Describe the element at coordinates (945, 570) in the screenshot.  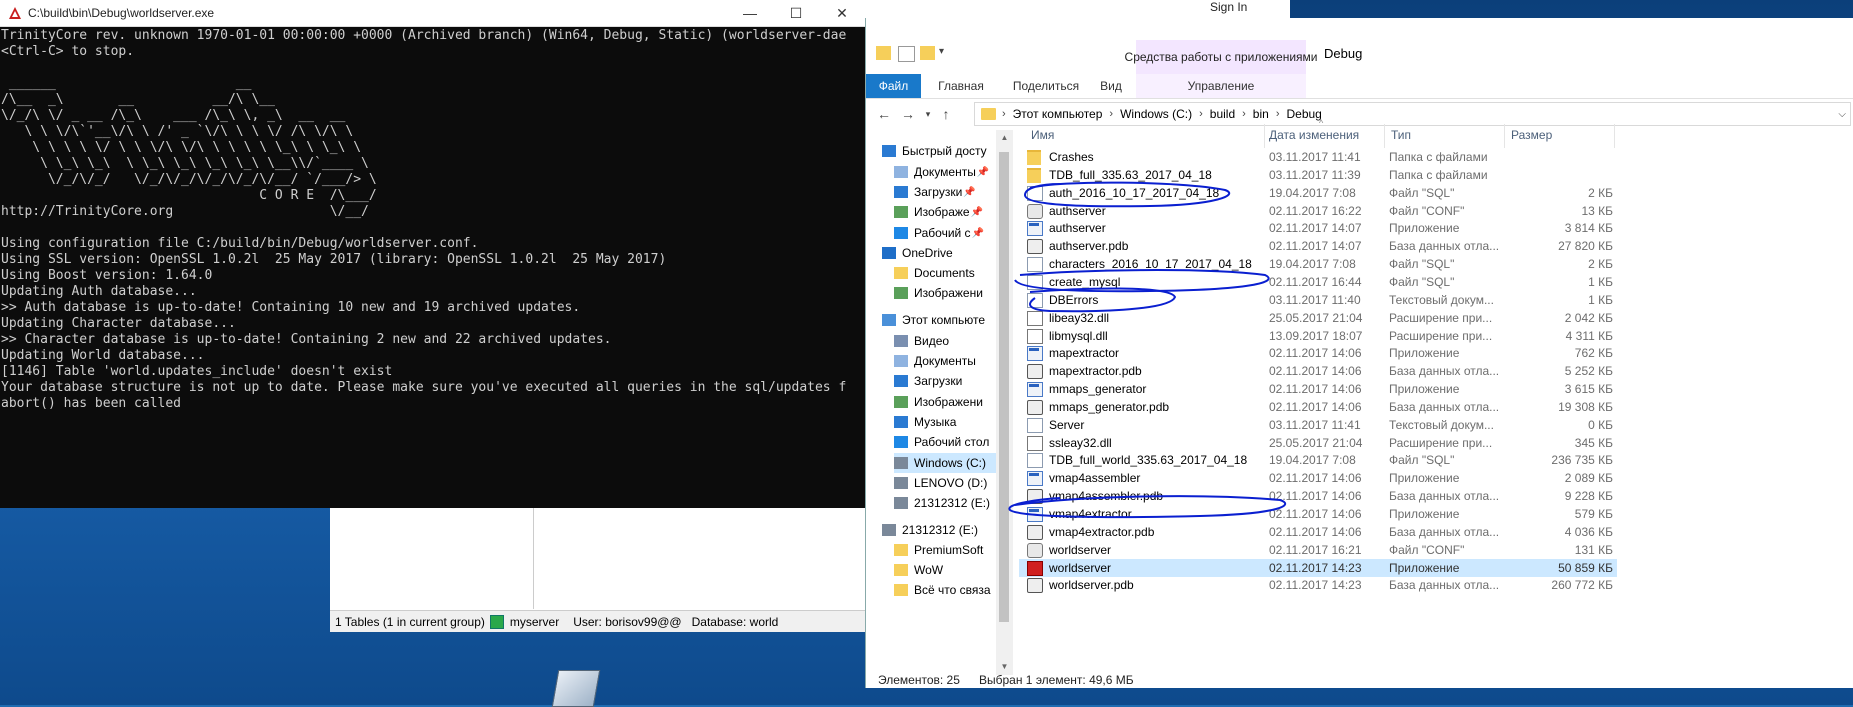
I see `nav-item: WoW` at that location.